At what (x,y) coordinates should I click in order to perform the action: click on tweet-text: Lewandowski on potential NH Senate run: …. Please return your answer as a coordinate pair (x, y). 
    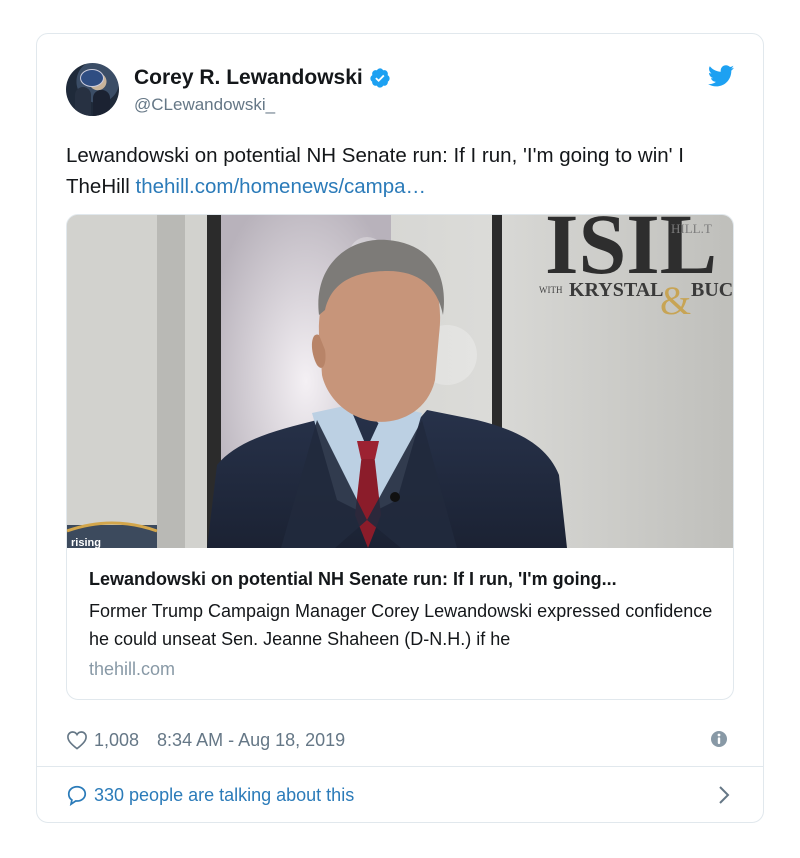
    Looking at the image, I should click on (396, 171).